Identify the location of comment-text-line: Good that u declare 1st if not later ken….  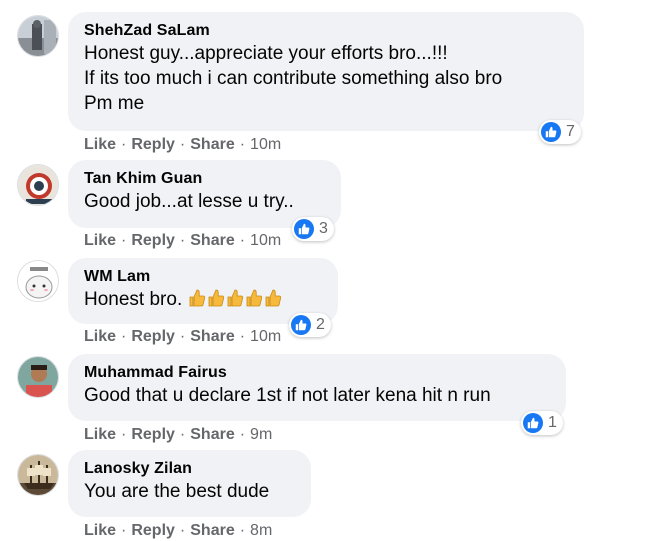
(287, 395).